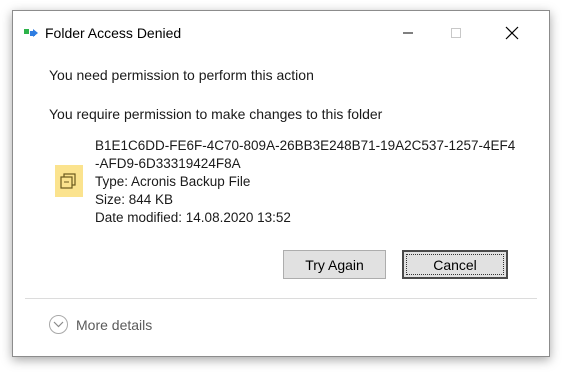 The width and height of the screenshot is (562, 373). I want to click on file-name-line-2: -AFD9-6D33319424F8A, so click(168, 163).